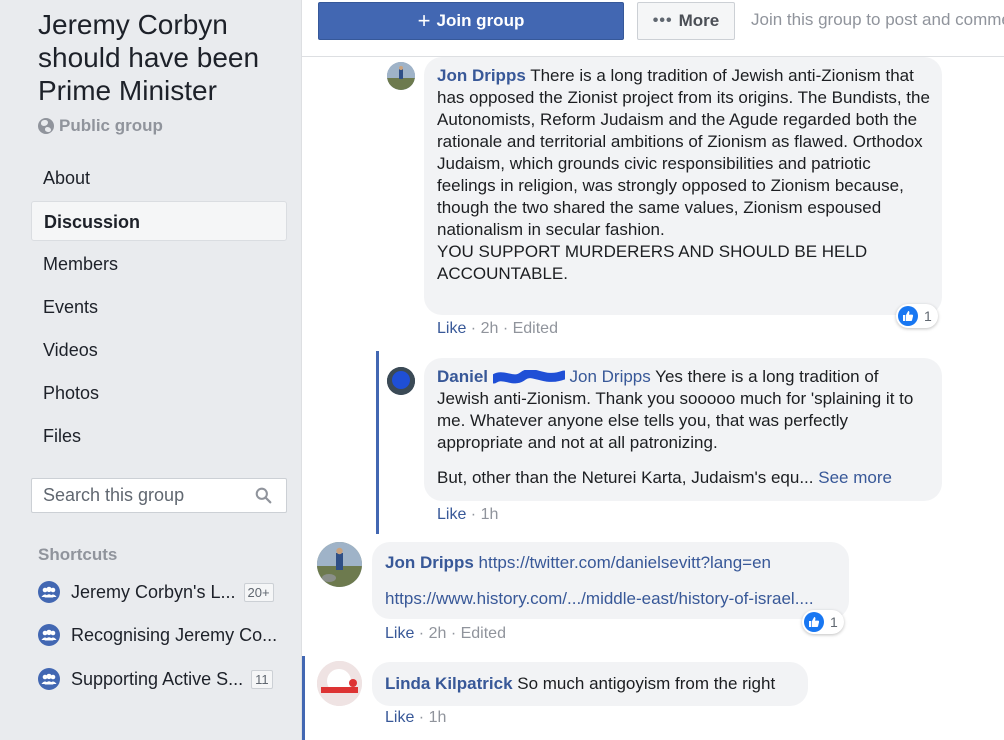 The width and height of the screenshot is (1004, 740). Describe the element at coordinates (143, 495) in the screenshot. I see `group-search-input` at that location.